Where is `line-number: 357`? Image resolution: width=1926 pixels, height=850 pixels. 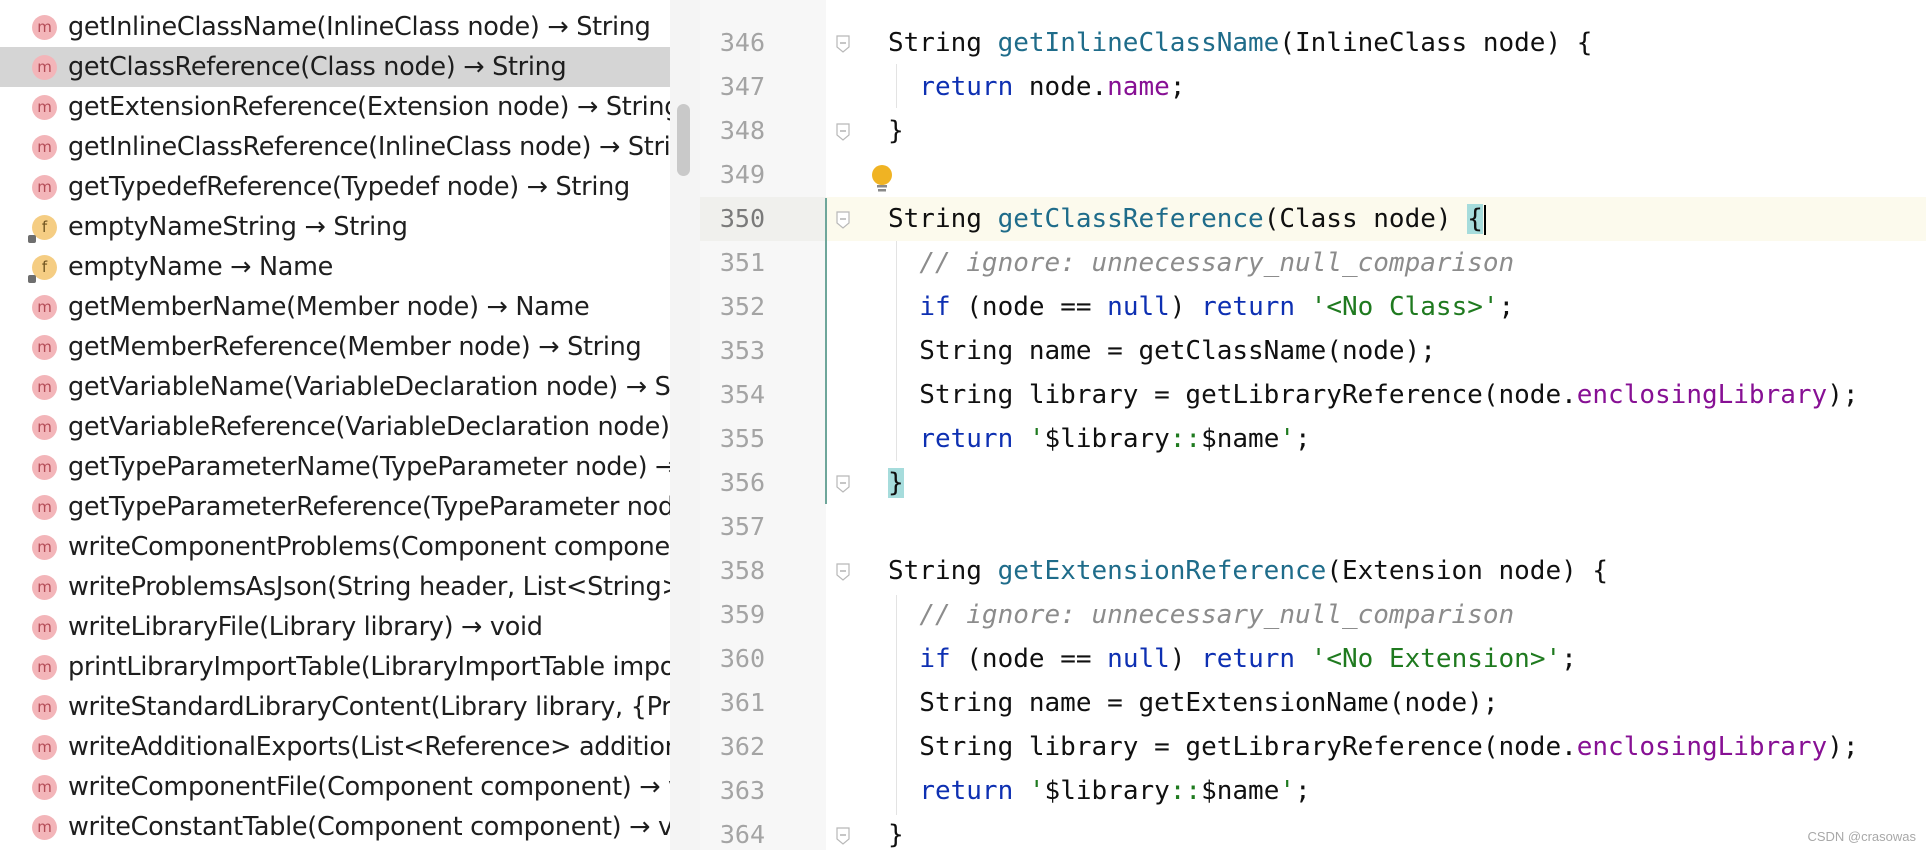
line-number: 357 is located at coordinates (742, 526).